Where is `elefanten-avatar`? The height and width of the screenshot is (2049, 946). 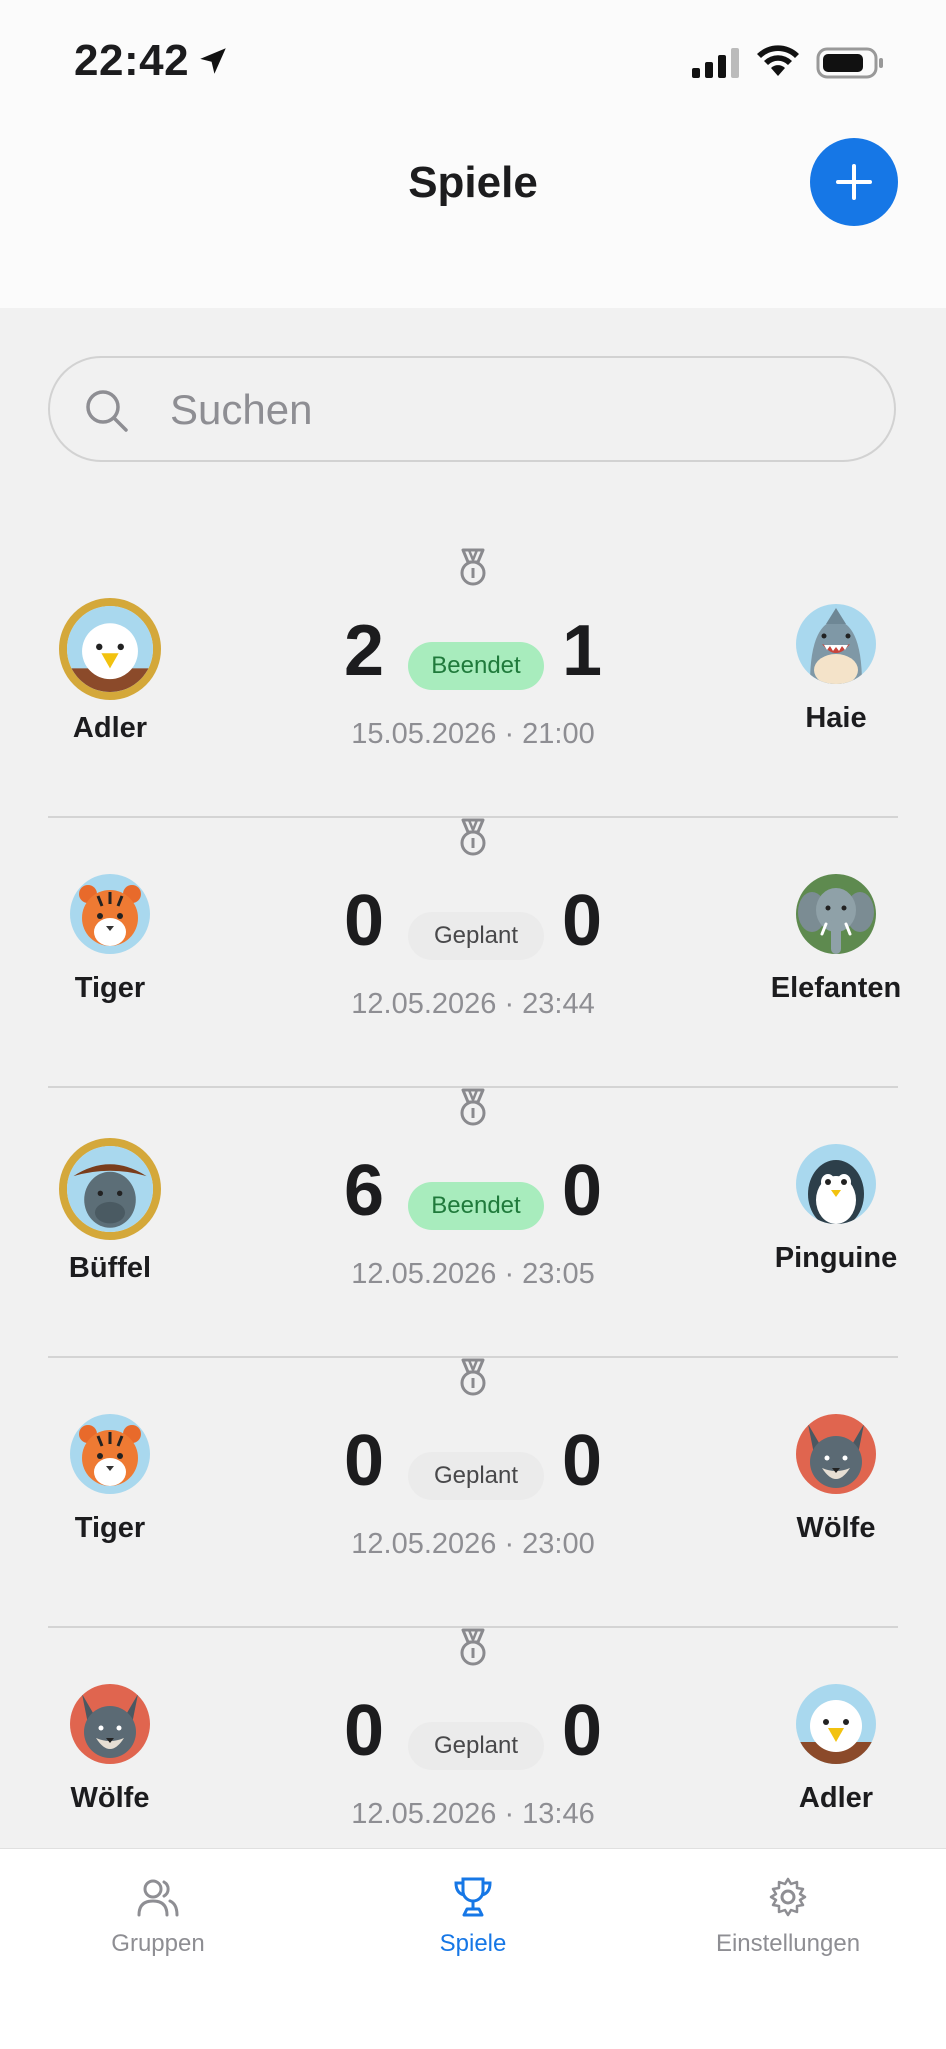 elefanten-avatar is located at coordinates (836, 914).